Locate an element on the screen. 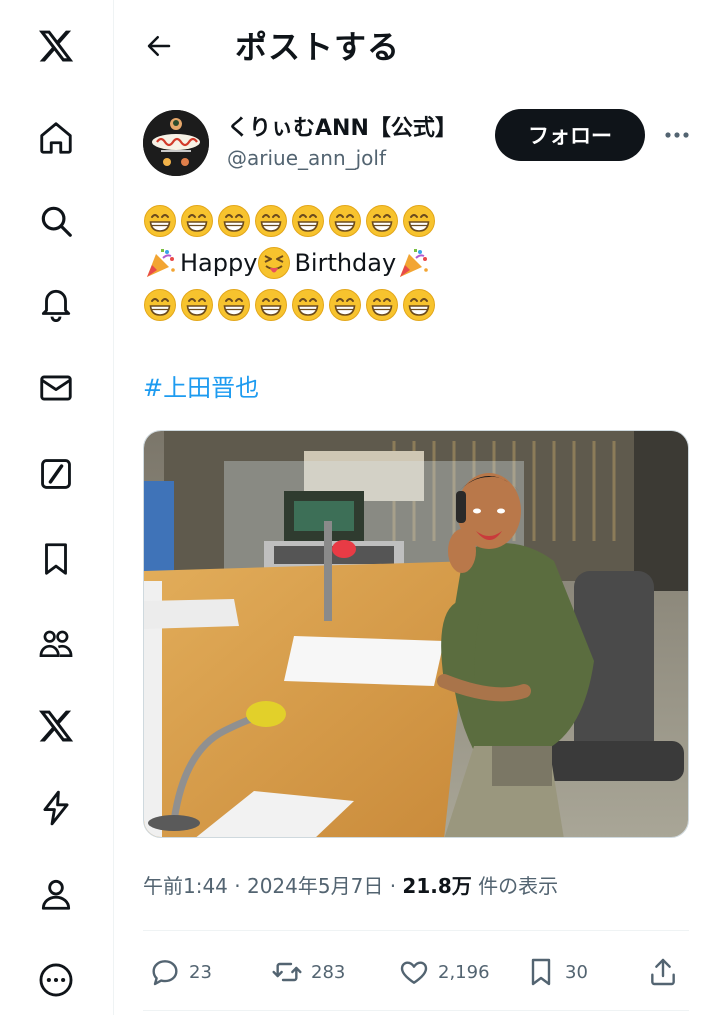 This screenshot has width=714, height=1015. post-timestamp: 午前1:44 · 2024年5月7日 · 21.8万 件の表示 is located at coordinates (350, 884).